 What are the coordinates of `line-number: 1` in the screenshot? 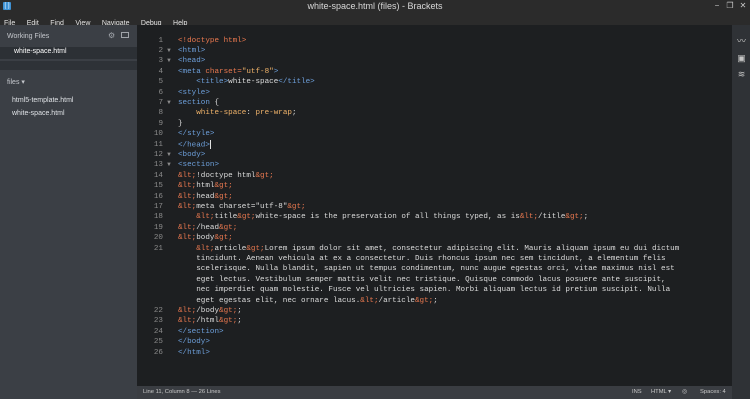 It's located at (160, 40).